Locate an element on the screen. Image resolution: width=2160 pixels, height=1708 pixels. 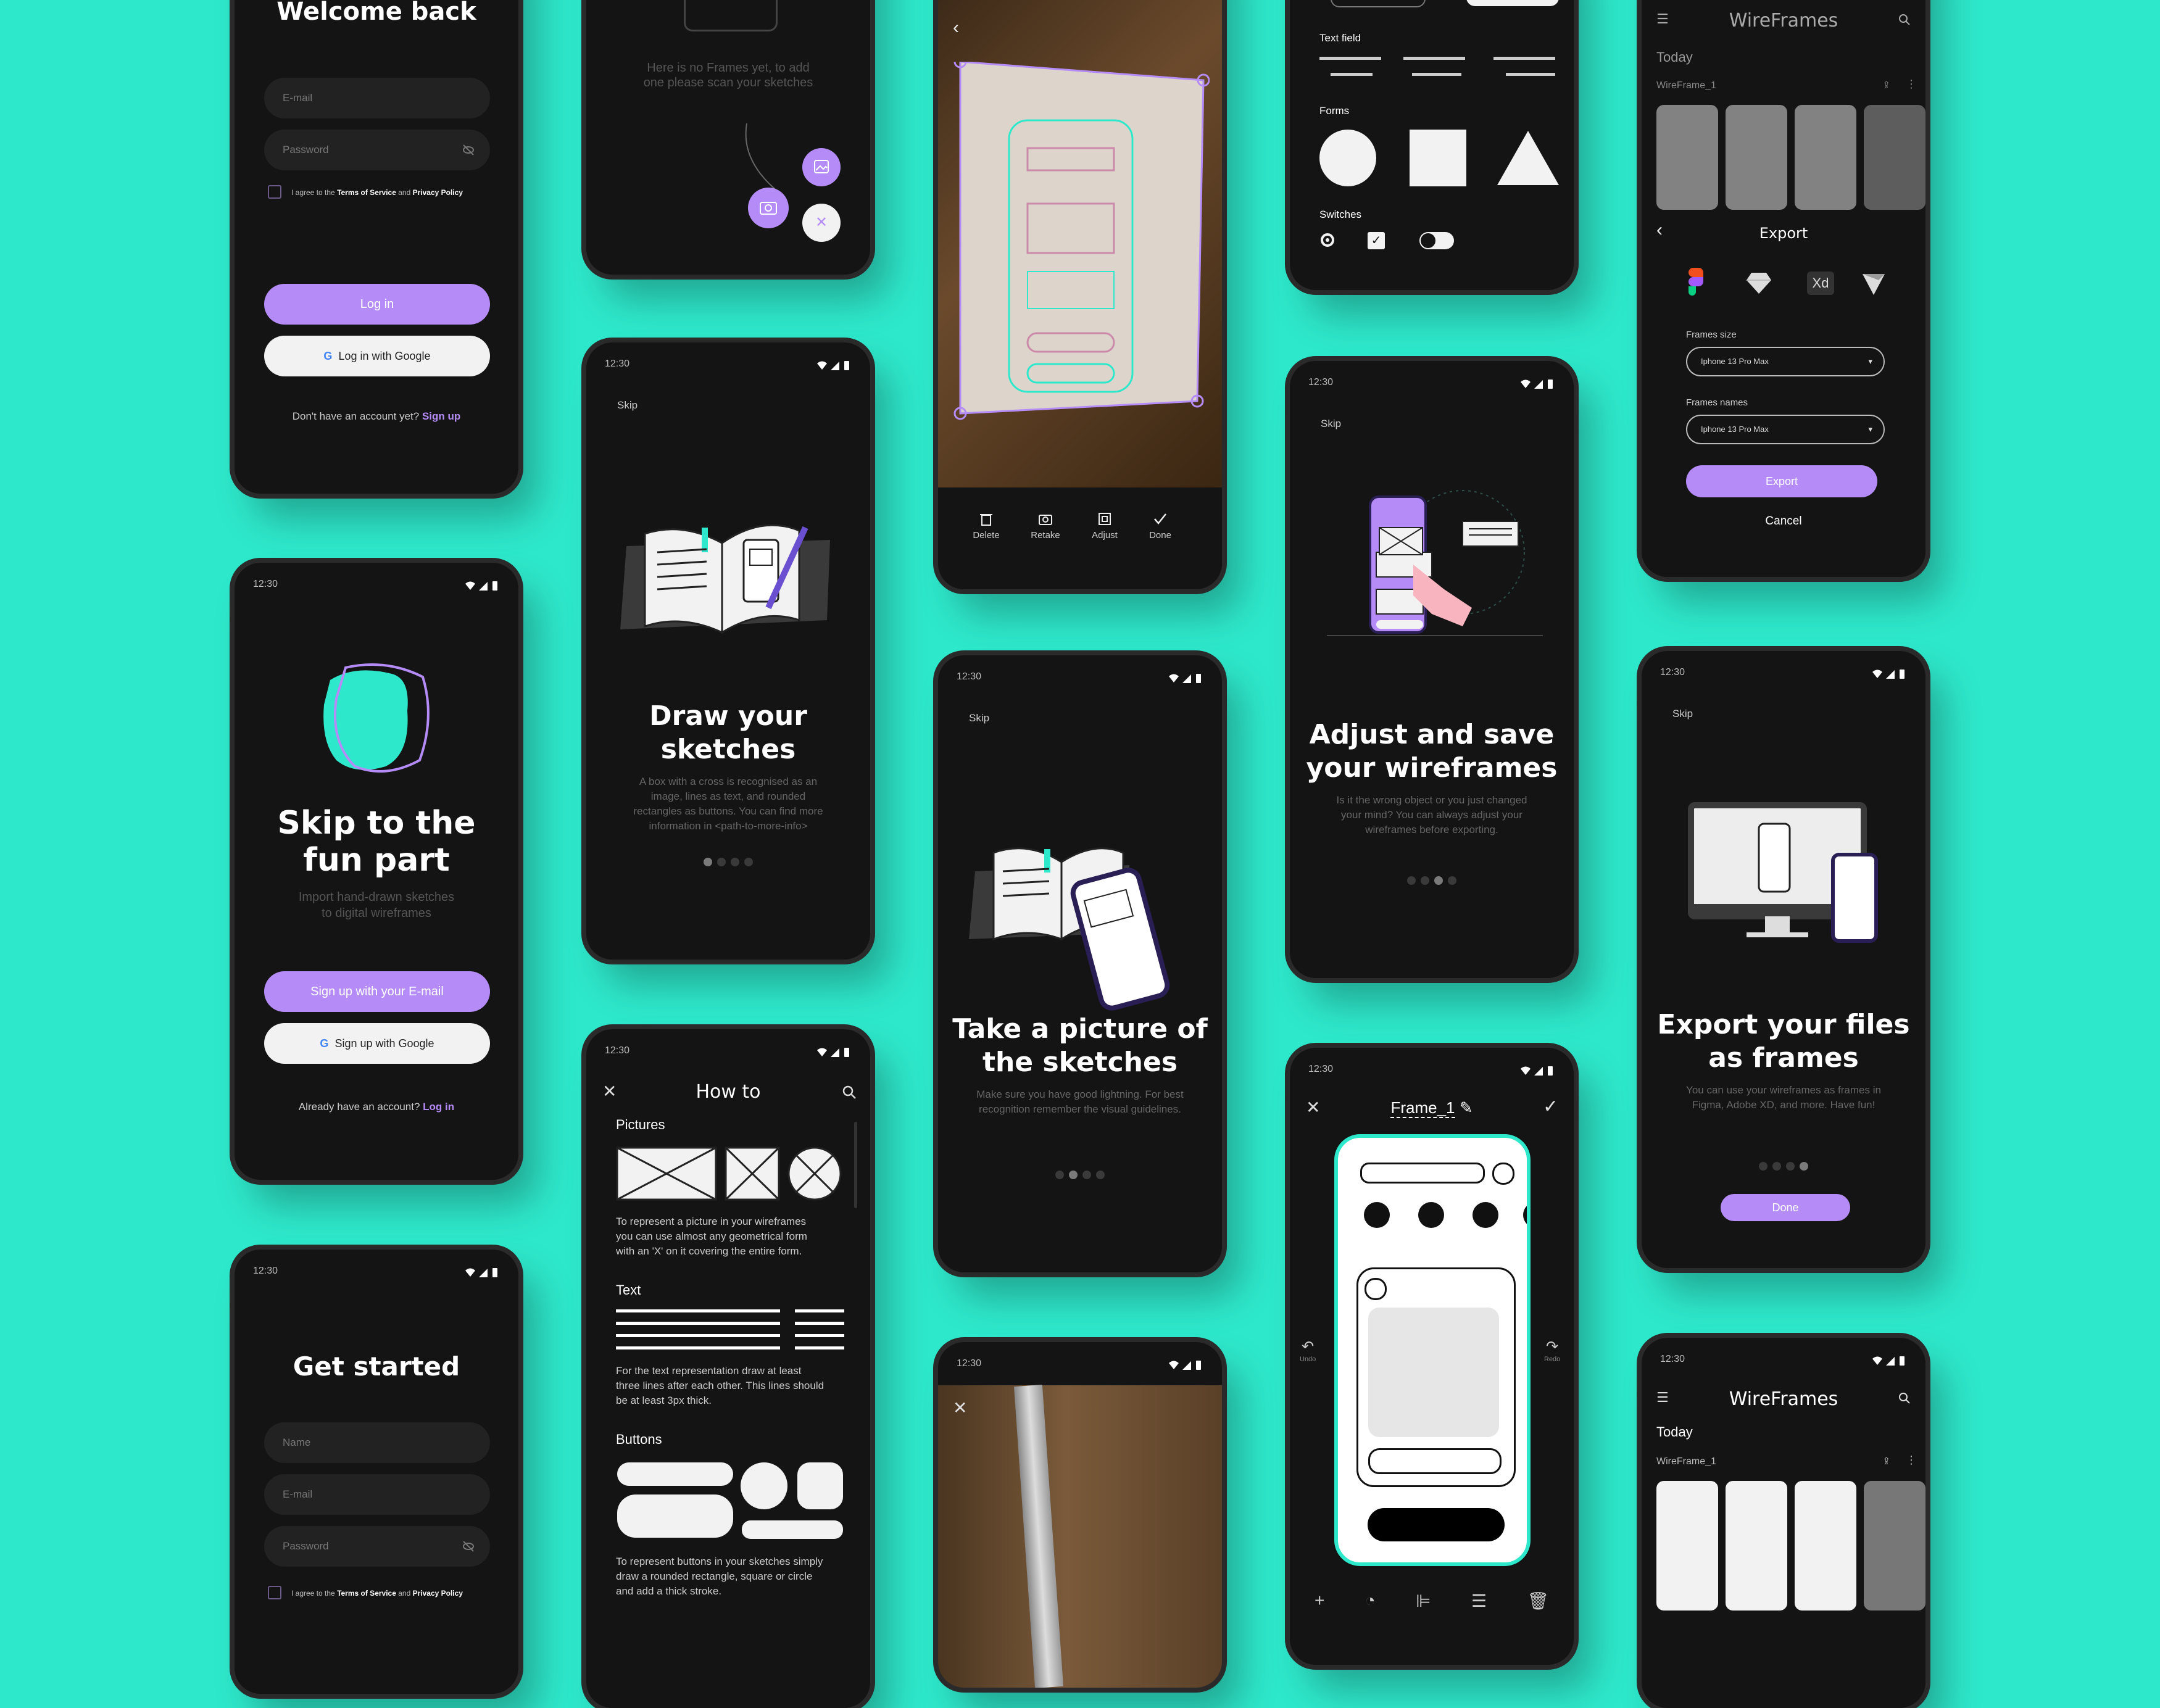
frames-size-select: Iphone 13 Pro Max ▾ is located at coordinates (1785, 361).